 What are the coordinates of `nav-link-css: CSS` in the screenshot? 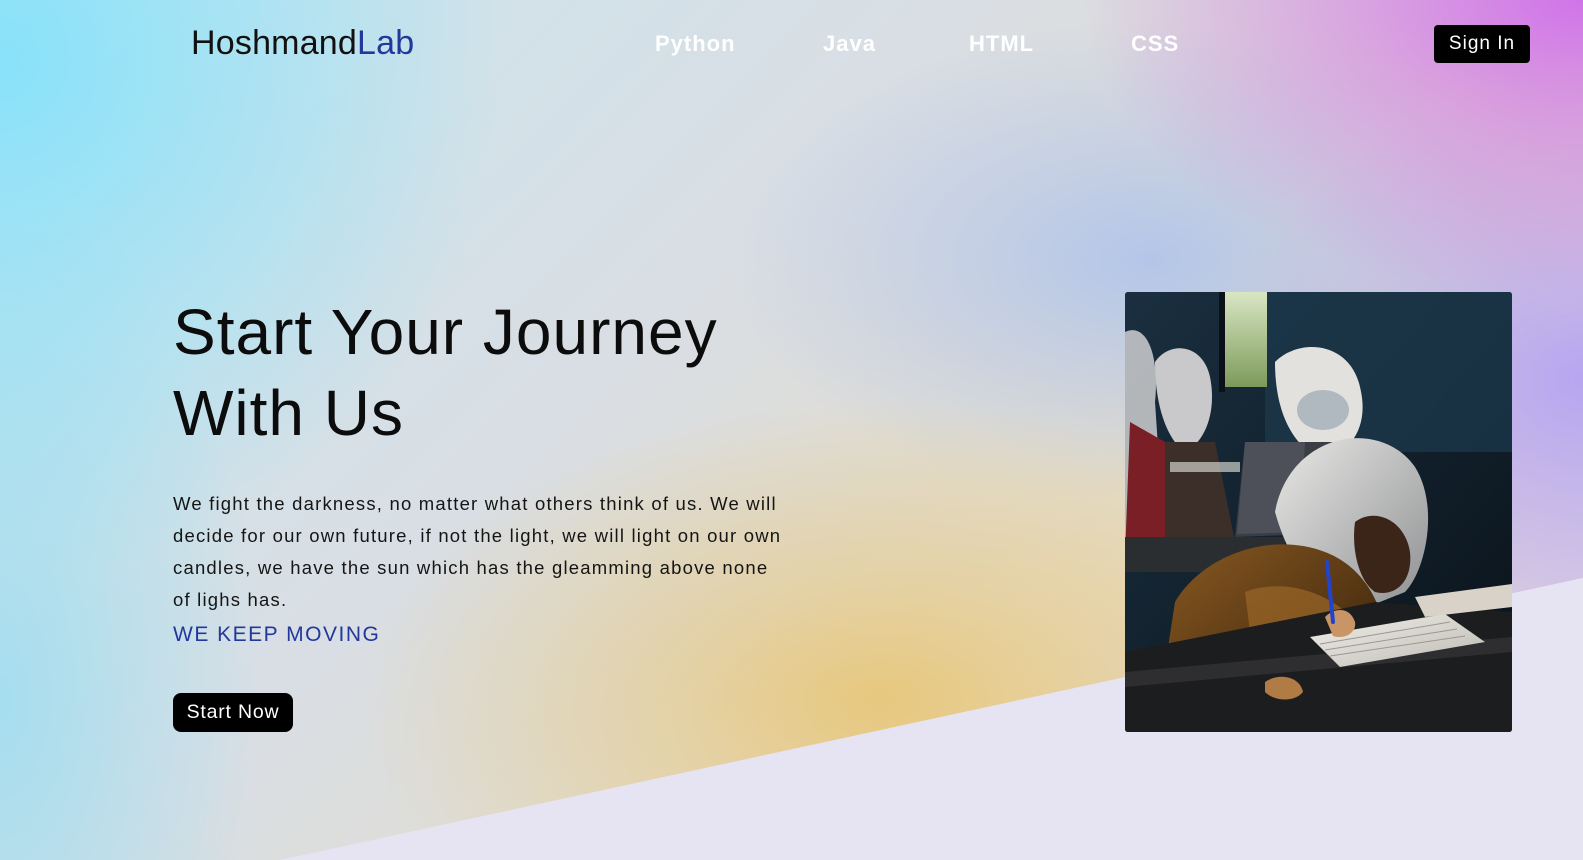 It's located at (1155, 44).